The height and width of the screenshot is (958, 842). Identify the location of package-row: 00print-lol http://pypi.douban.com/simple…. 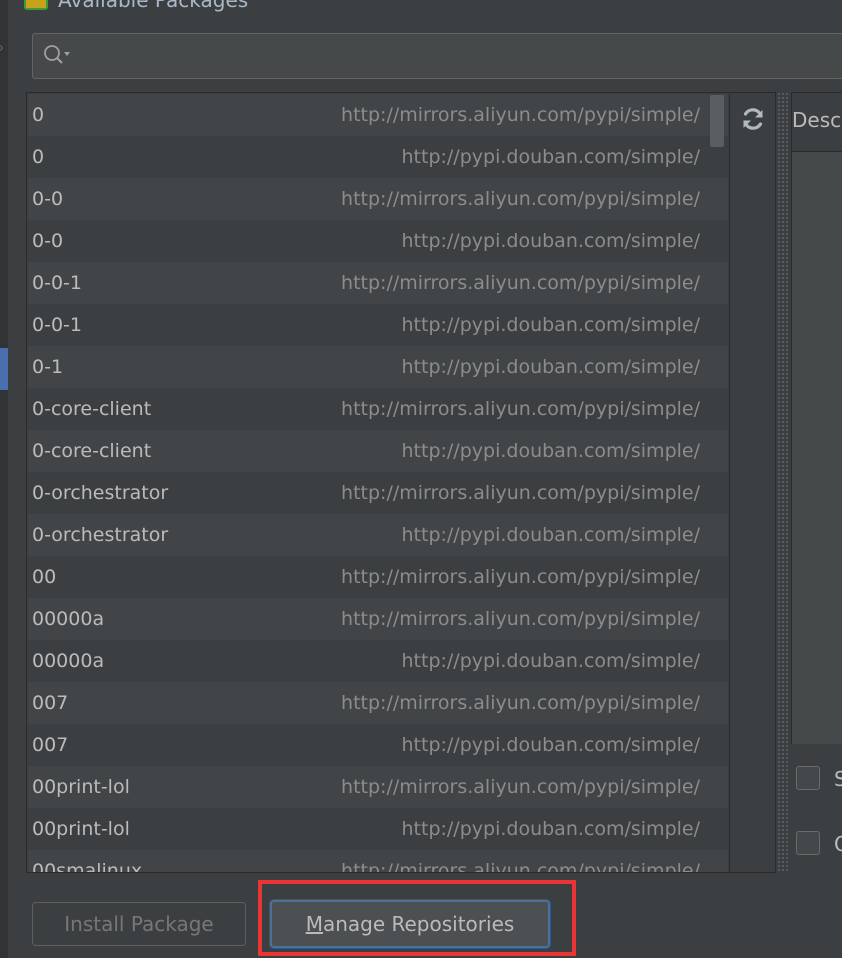
(378, 829).